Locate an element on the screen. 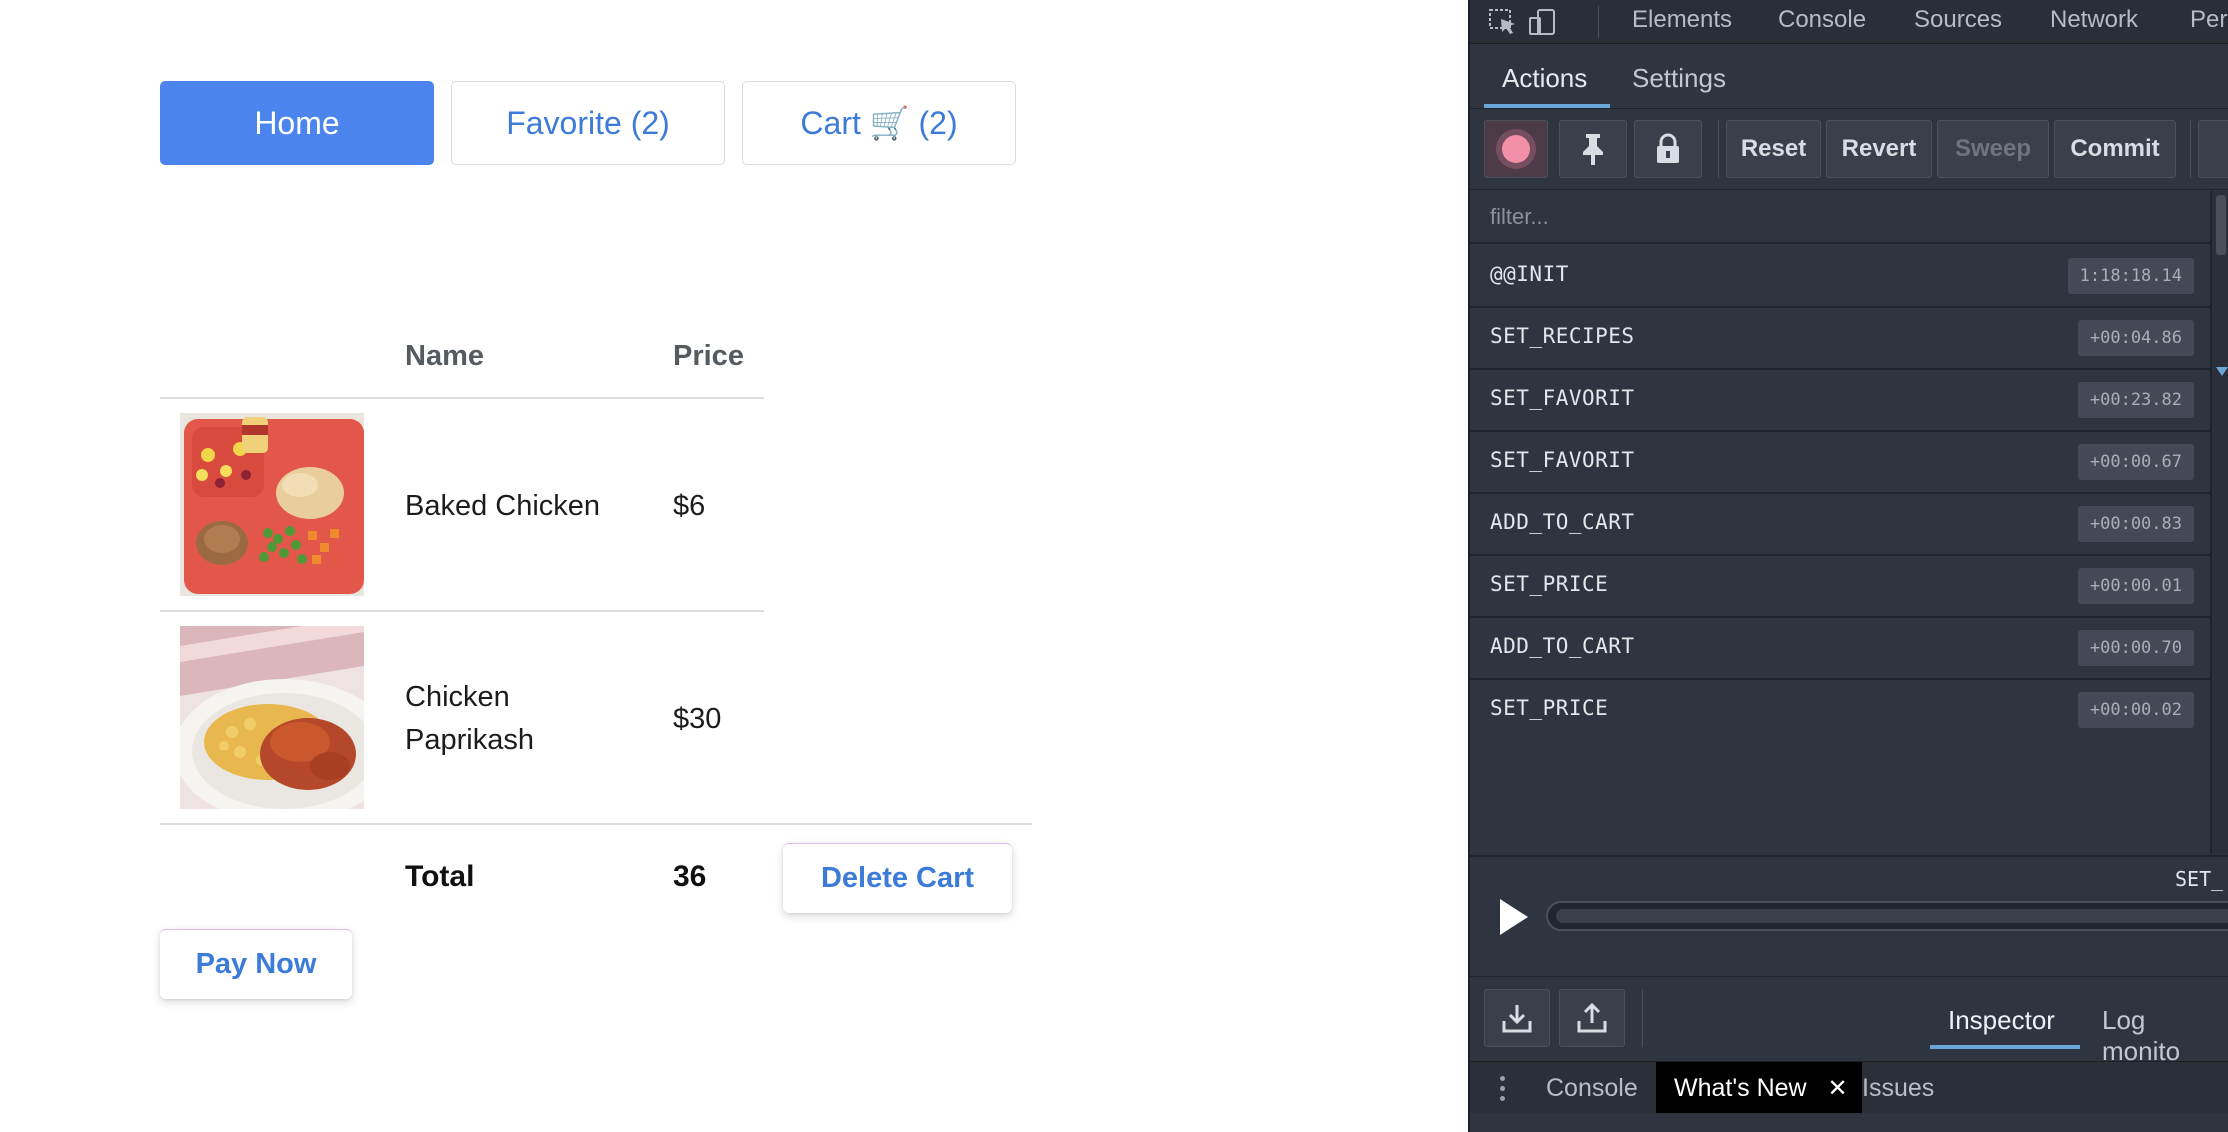 Image resolution: width=2228 pixels, height=1132 pixels. tab-network: Network is located at coordinates (2094, 20).